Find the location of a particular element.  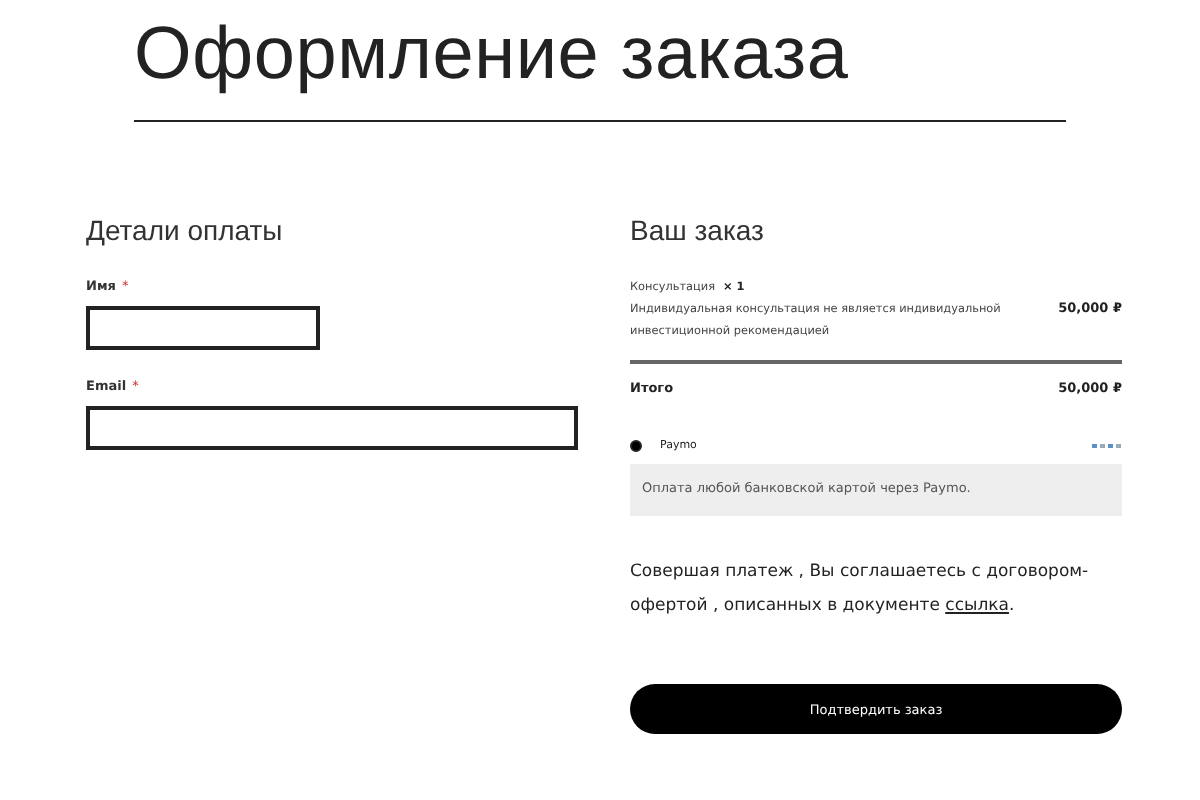

section-heading: Детали оплаты is located at coordinates (185, 230).